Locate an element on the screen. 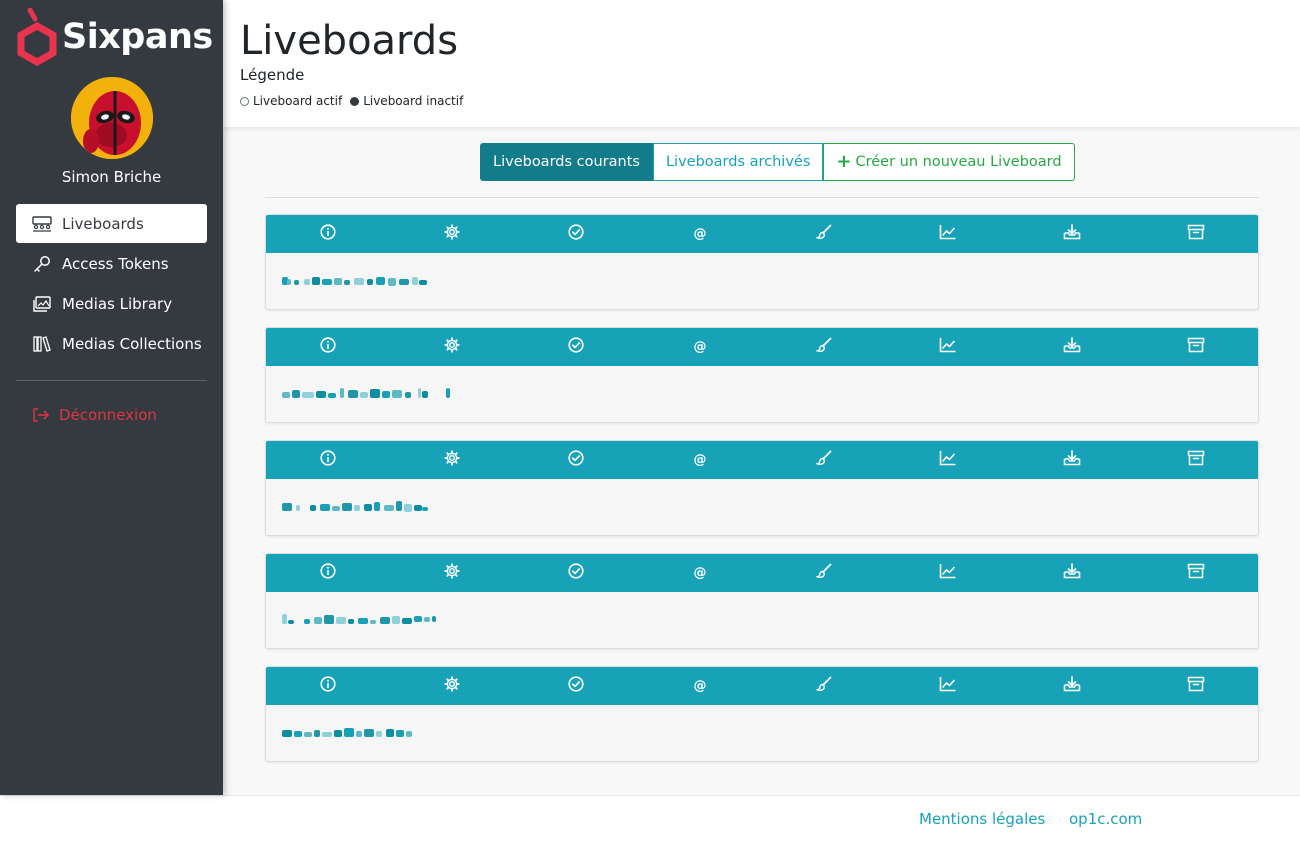 Image resolution: width=1300 pixels, height=841 pixels. tab-current-liveboards: Liveboards courants is located at coordinates (566, 162).